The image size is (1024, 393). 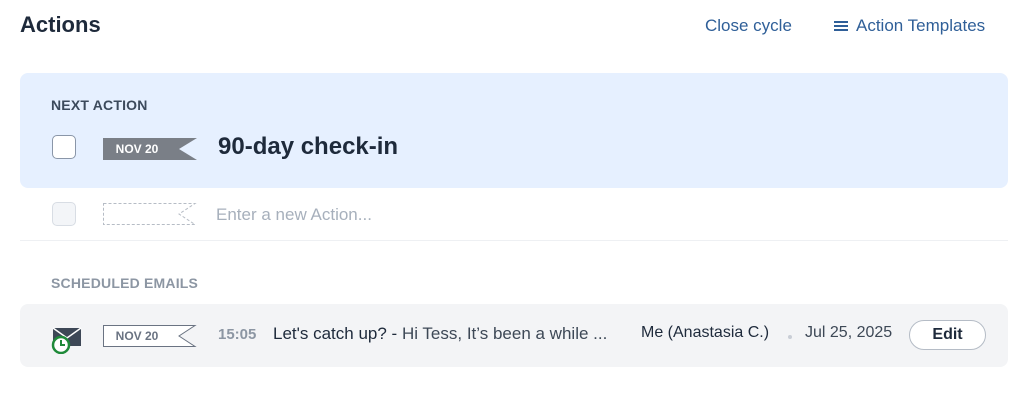 What do you see at coordinates (841, 26) in the screenshot?
I see `list-icon` at bounding box center [841, 26].